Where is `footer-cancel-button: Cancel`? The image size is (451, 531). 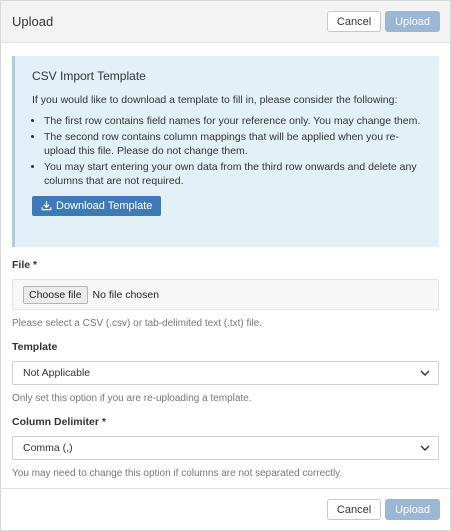 footer-cancel-button: Cancel is located at coordinates (354, 509).